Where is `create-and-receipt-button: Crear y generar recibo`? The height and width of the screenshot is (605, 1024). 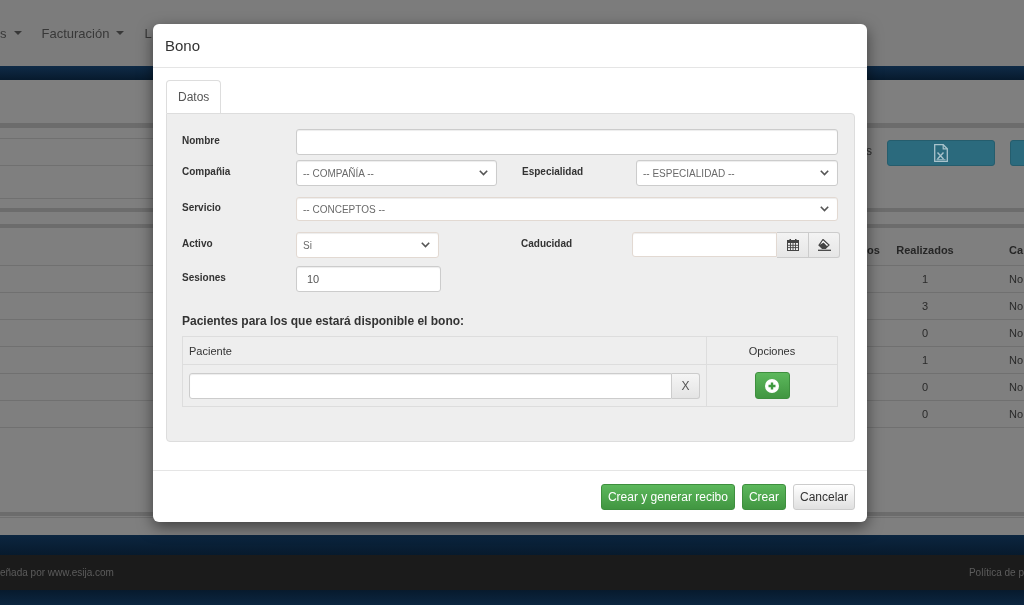
create-and-receipt-button: Crear y generar recibo is located at coordinates (667, 497).